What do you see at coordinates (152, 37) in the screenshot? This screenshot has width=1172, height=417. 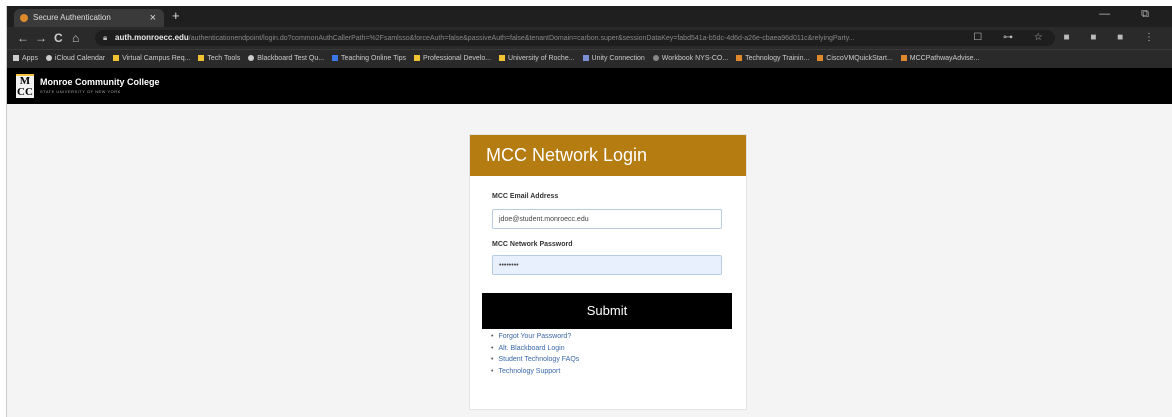 I see `url-domain: auth.monroecc.edu` at bounding box center [152, 37].